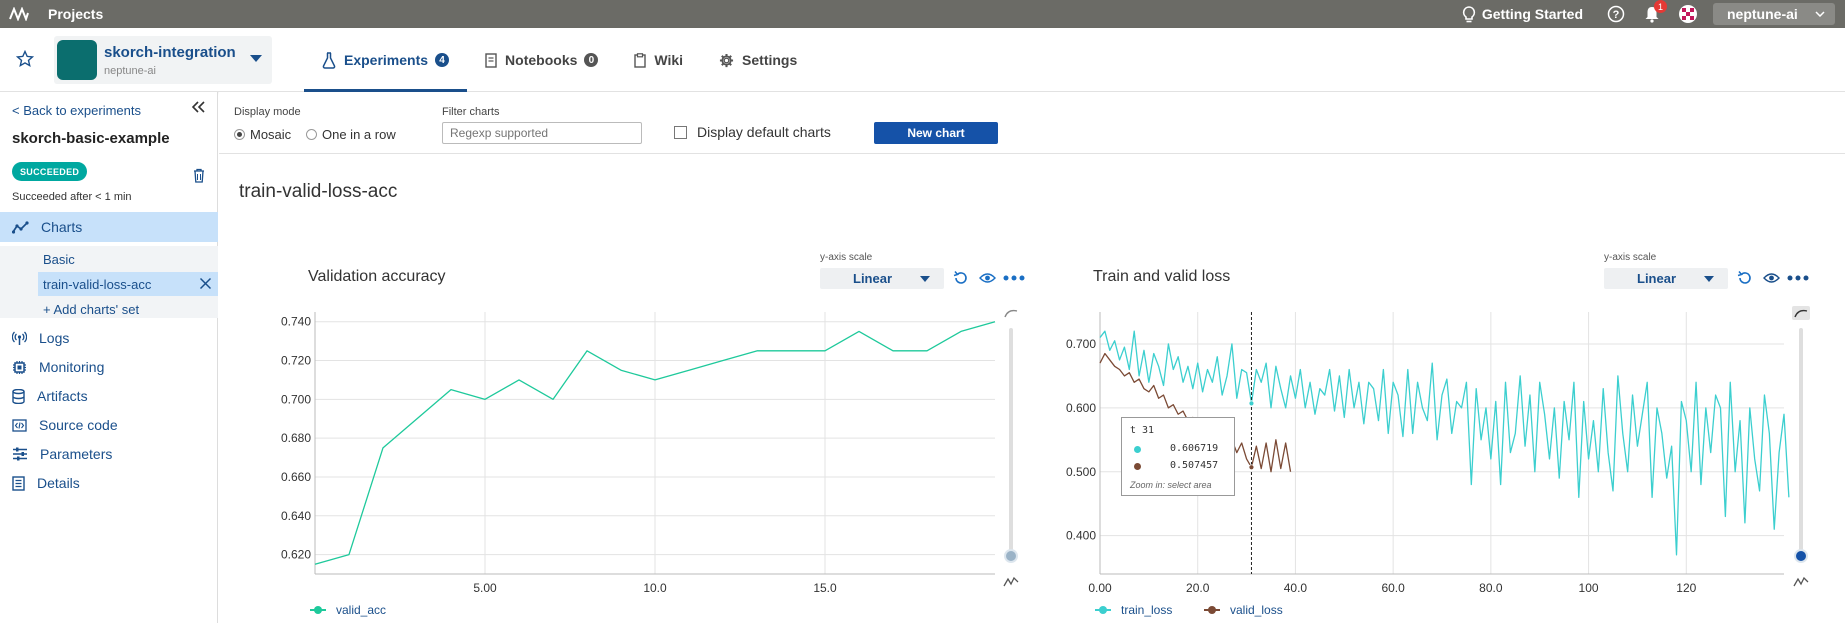  Describe the element at coordinates (1296, 588) in the screenshot. I see `x-tick-label: 40.0` at that location.